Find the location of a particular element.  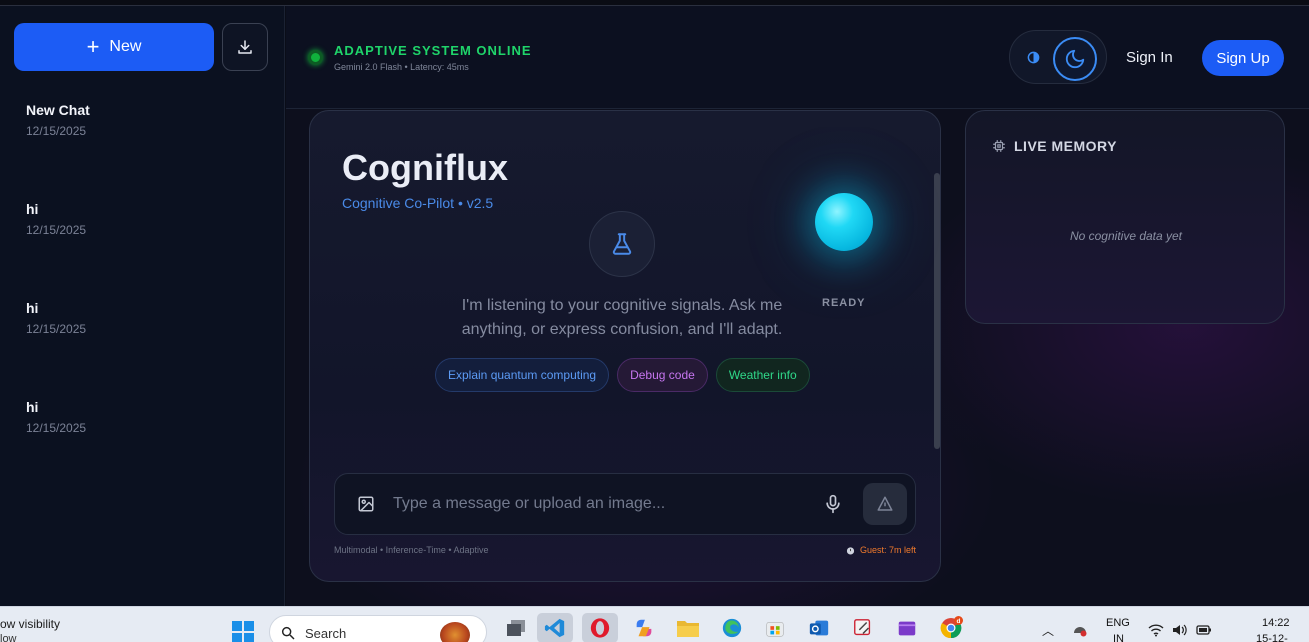

contrast-icon is located at coordinates (1033, 57).